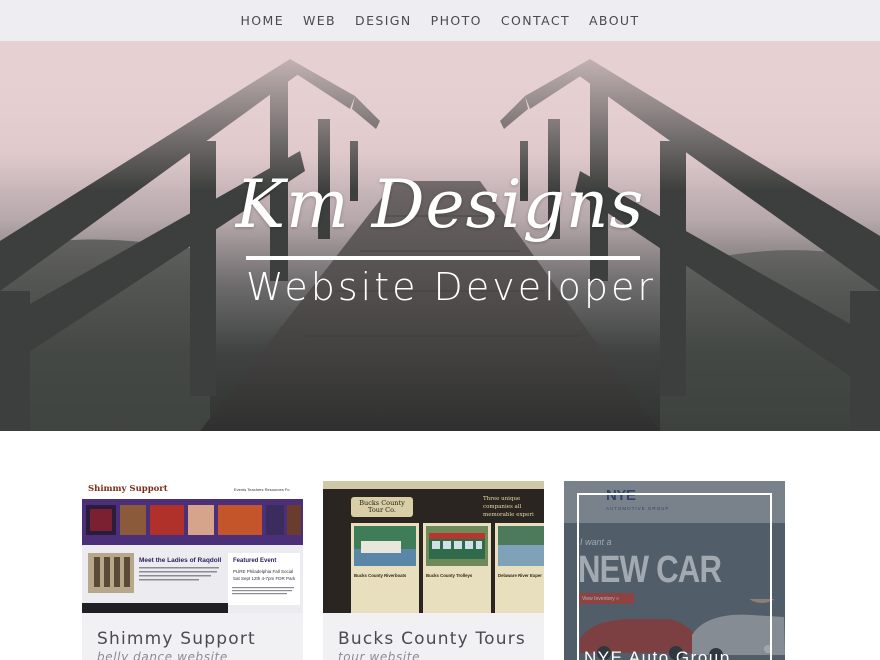 This screenshot has width=880, height=660. I want to click on hero-divider, so click(443, 258).